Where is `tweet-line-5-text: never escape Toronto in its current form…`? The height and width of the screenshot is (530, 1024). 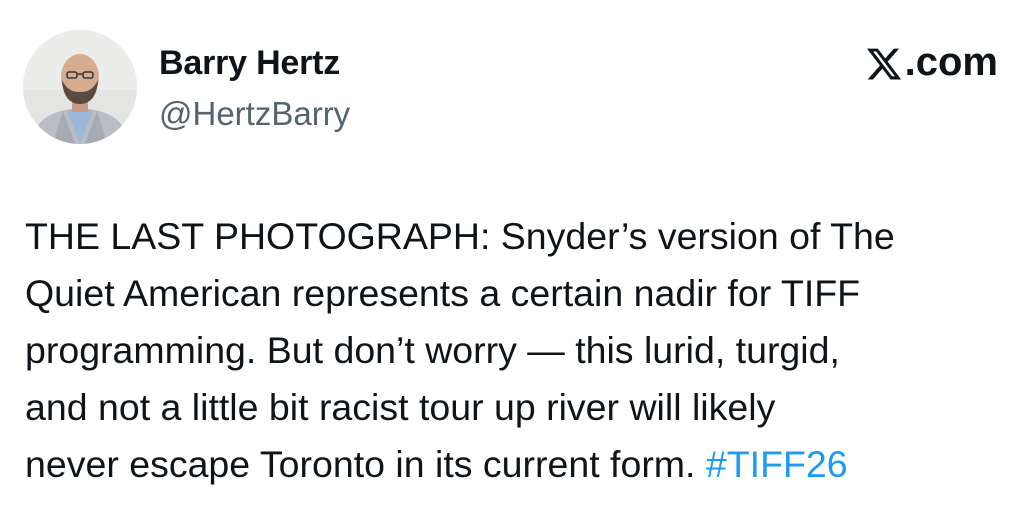
tweet-line-5-text: never escape Toronto in its current form… is located at coordinates (365, 464).